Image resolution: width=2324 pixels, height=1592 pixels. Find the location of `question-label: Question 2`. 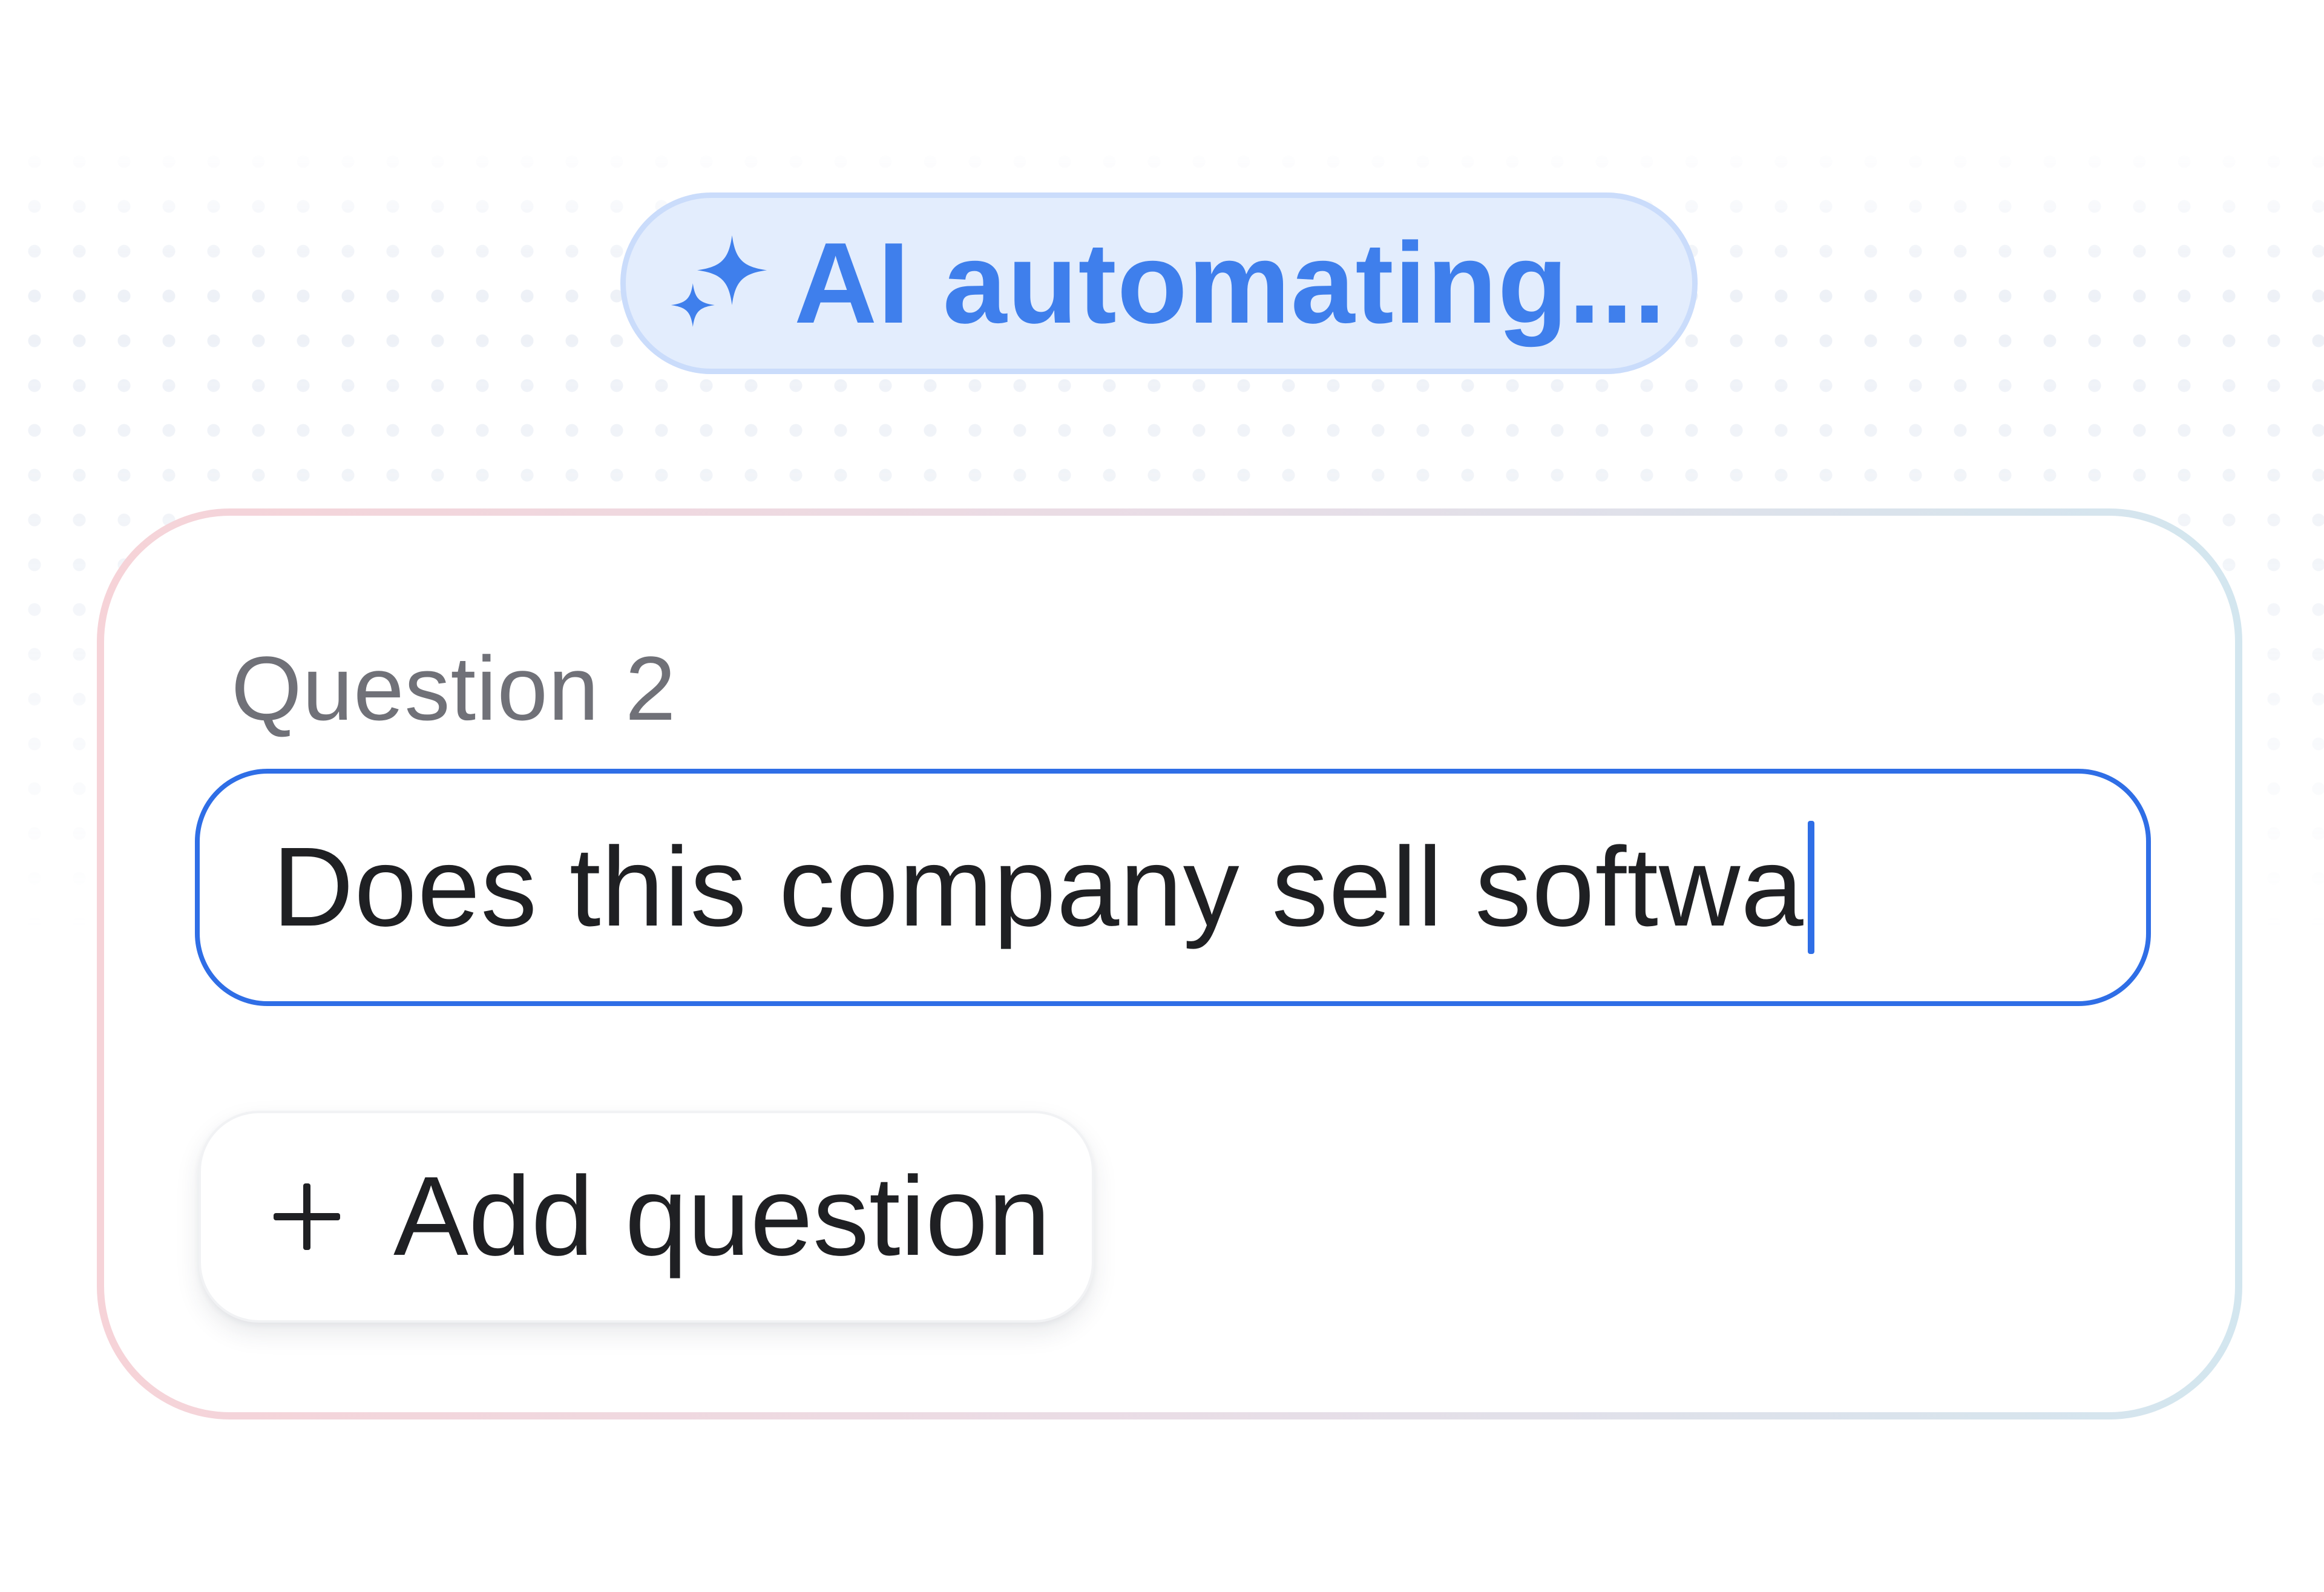

question-label: Question 2 is located at coordinates (454, 688).